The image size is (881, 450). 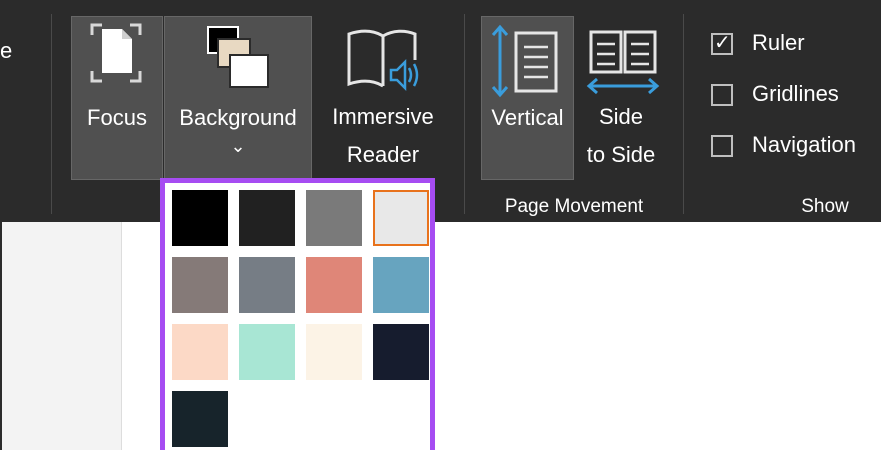 What do you see at coordinates (527, 117) in the screenshot?
I see `vertical-label: Vertical` at bounding box center [527, 117].